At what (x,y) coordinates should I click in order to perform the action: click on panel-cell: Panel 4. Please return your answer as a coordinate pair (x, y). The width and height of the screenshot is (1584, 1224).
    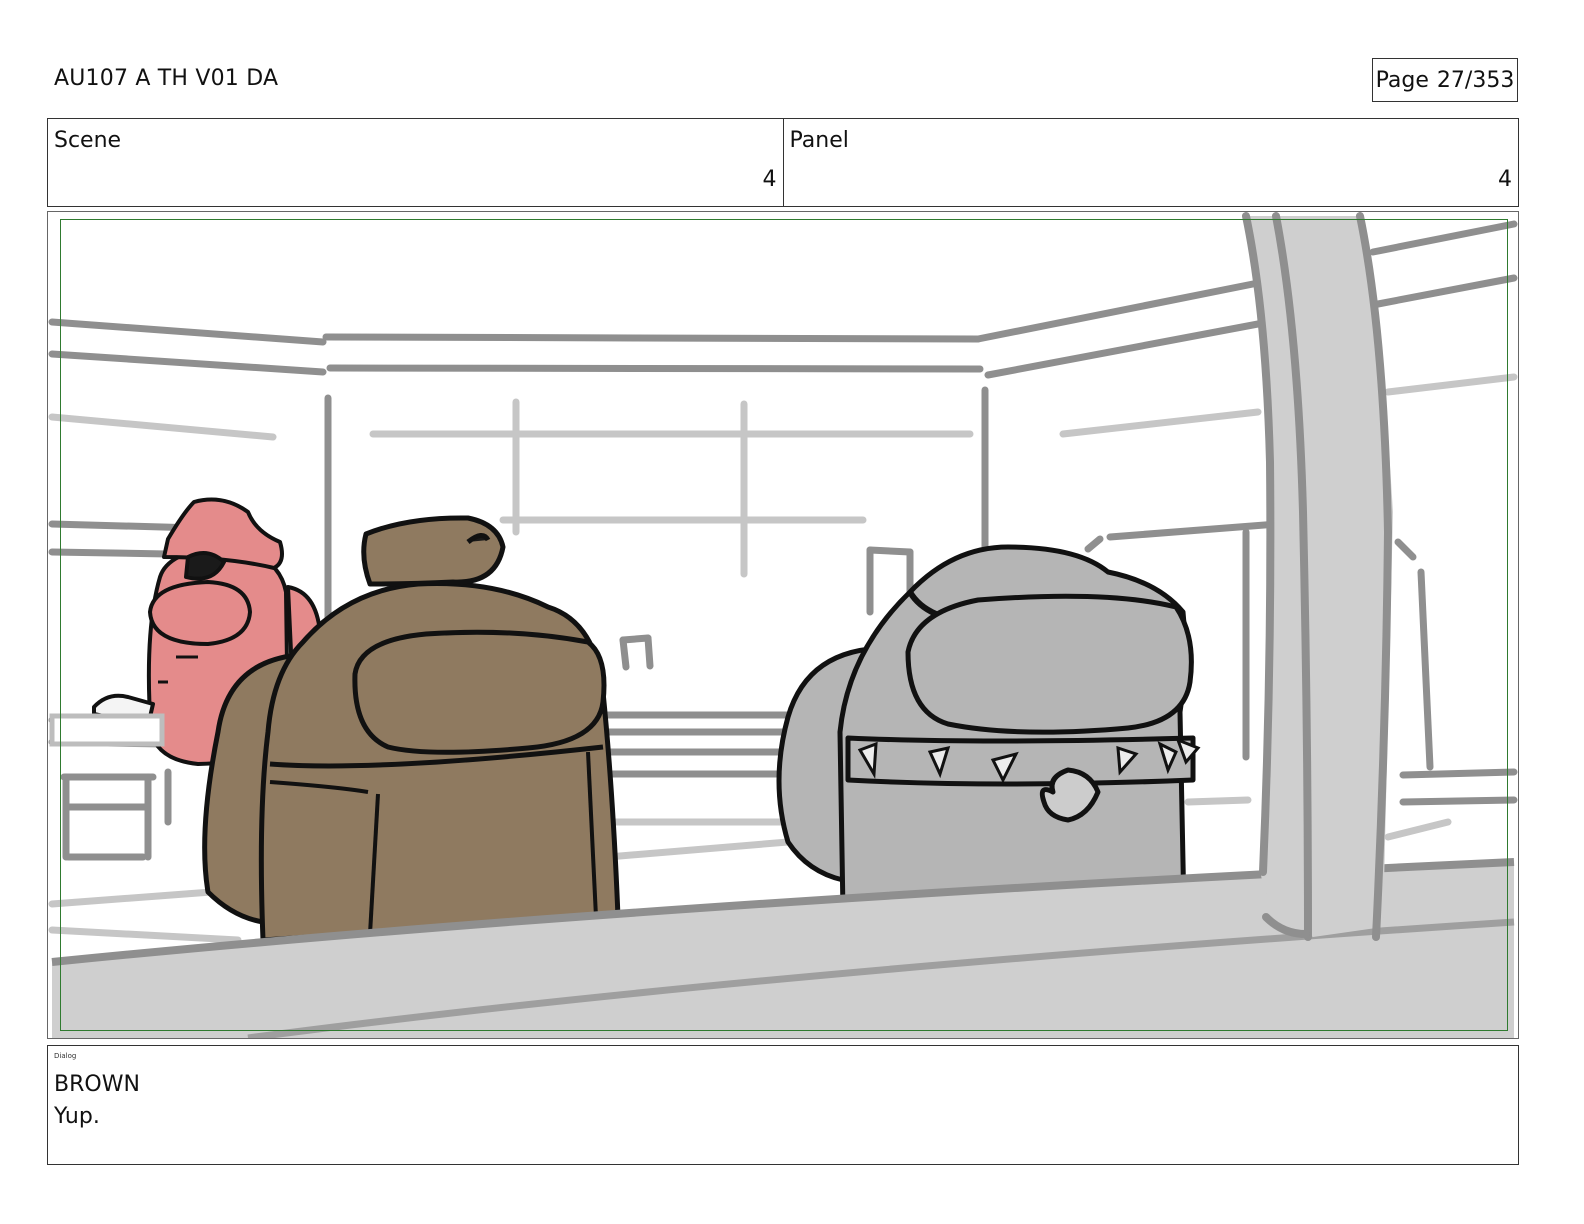
    Looking at the image, I should click on (1150, 162).